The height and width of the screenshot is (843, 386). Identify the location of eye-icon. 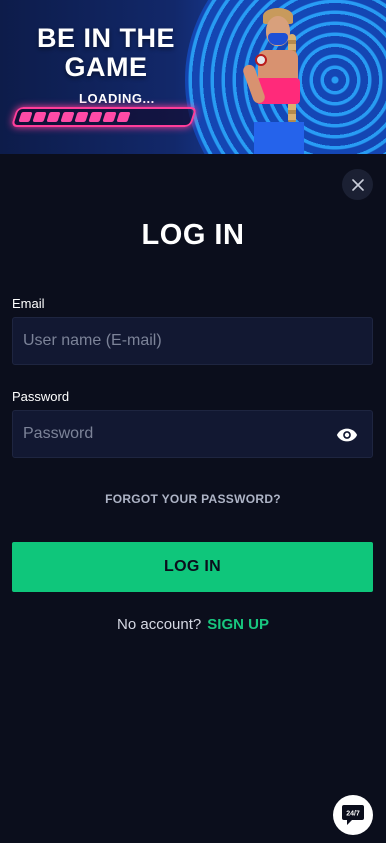
(347, 435).